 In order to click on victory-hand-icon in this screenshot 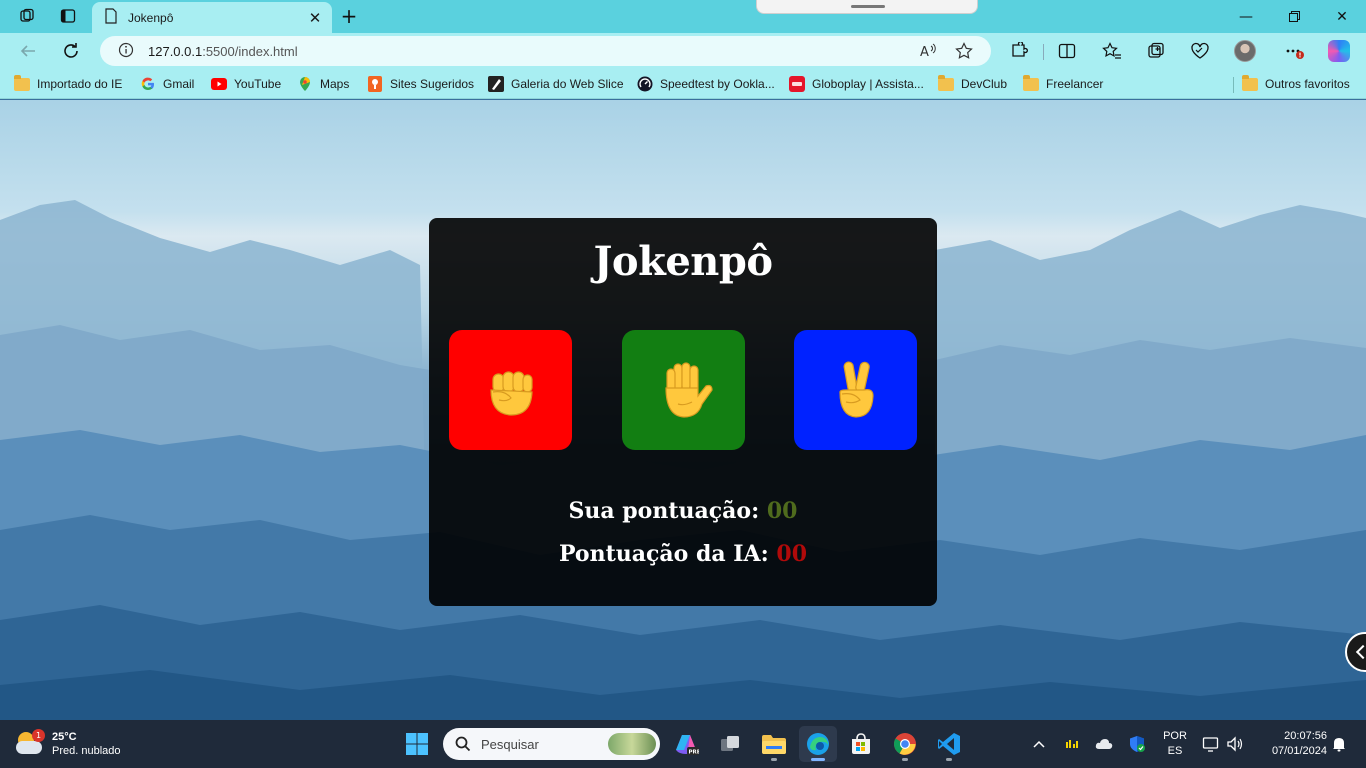, I will do `click(856, 389)`.